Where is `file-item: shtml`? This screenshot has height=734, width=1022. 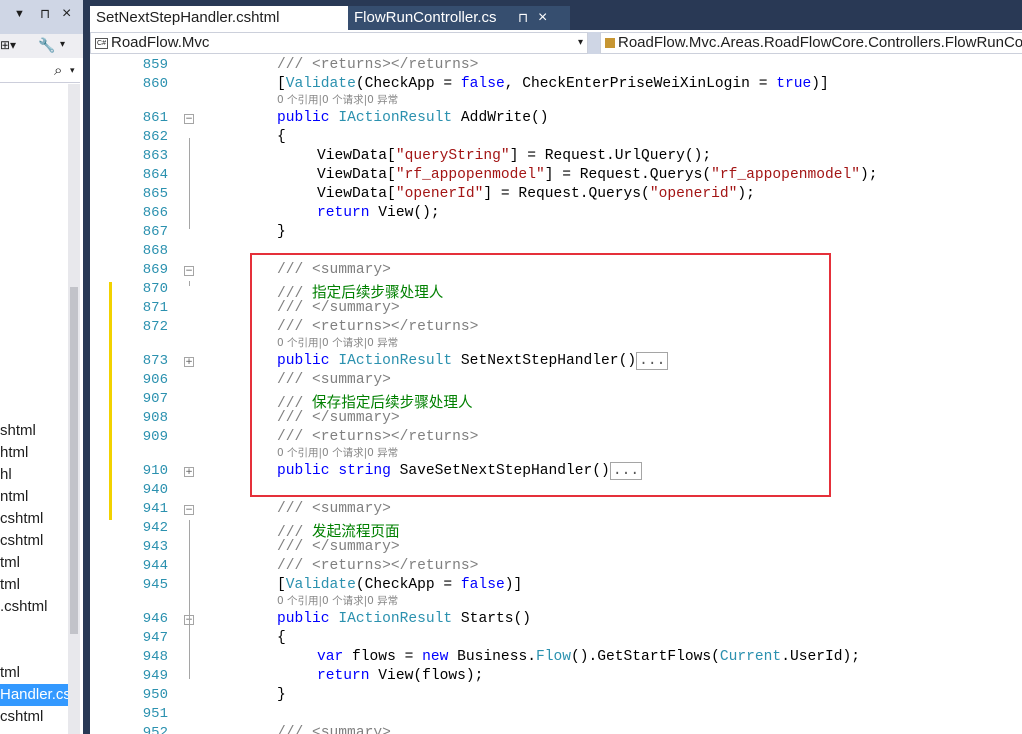
file-item: shtml is located at coordinates (34, 431).